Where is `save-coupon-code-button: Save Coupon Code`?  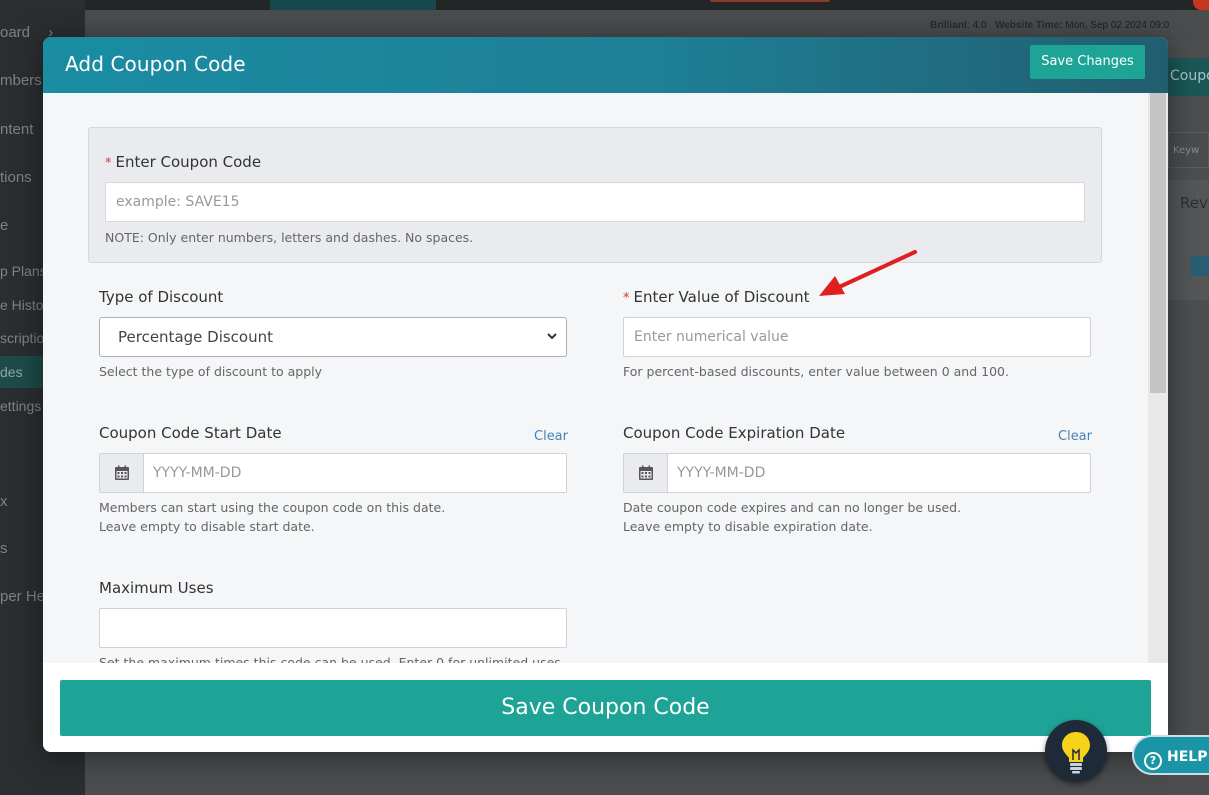
save-coupon-code-button: Save Coupon Code is located at coordinates (605, 708).